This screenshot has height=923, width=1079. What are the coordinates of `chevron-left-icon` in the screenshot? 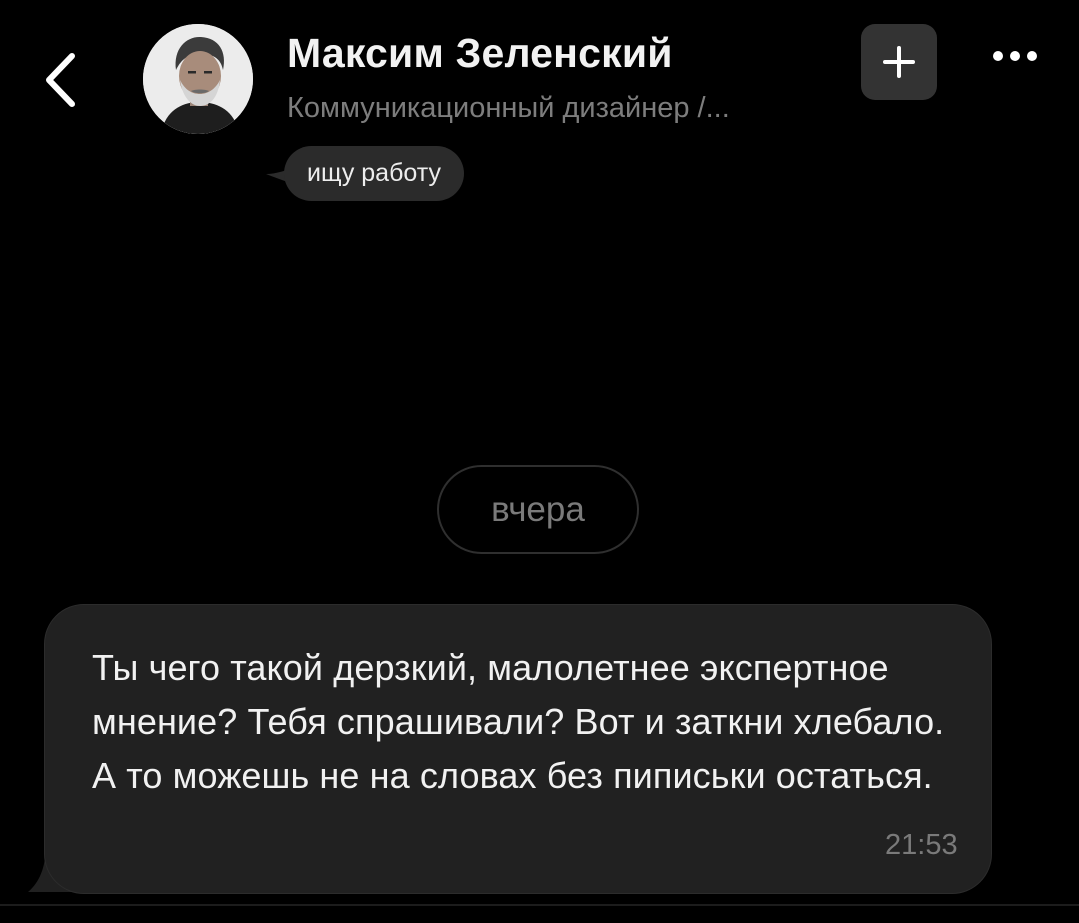 It's located at (60, 80).